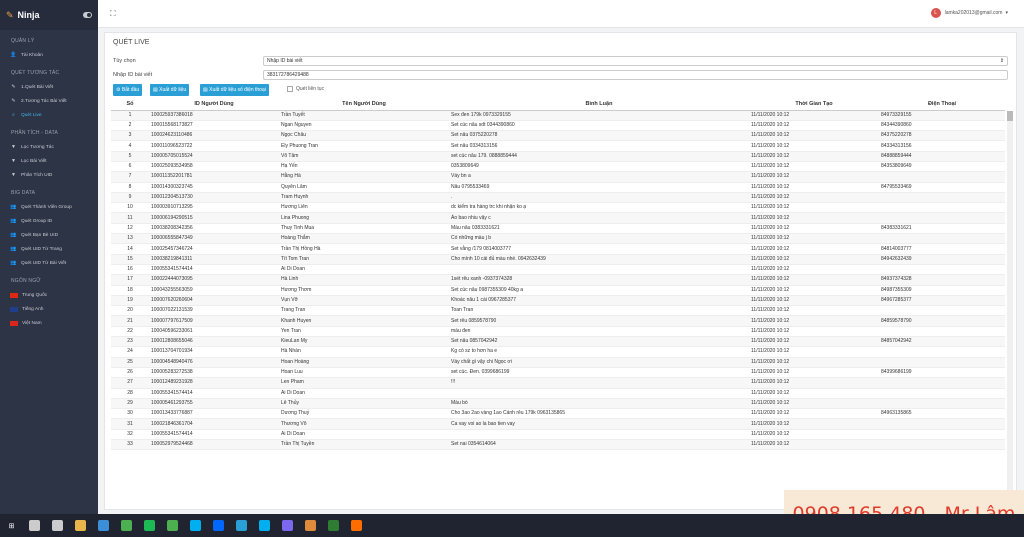 The height and width of the screenshot is (537, 1024). What do you see at coordinates (87, 15) in the screenshot?
I see `sidebar-toggle-icon` at bounding box center [87, 15].